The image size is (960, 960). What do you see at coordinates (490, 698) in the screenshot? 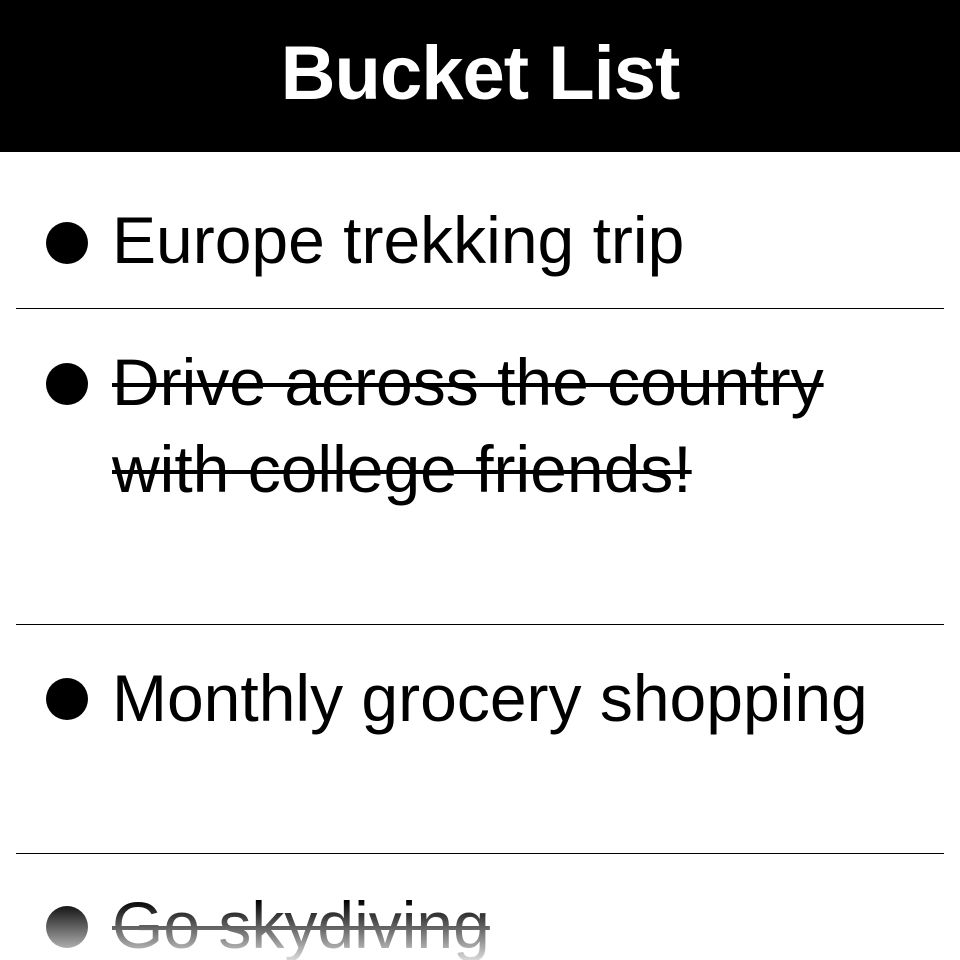
I see `list-item-label: Monthly grocery shopping` at bounding box center [490, 698].